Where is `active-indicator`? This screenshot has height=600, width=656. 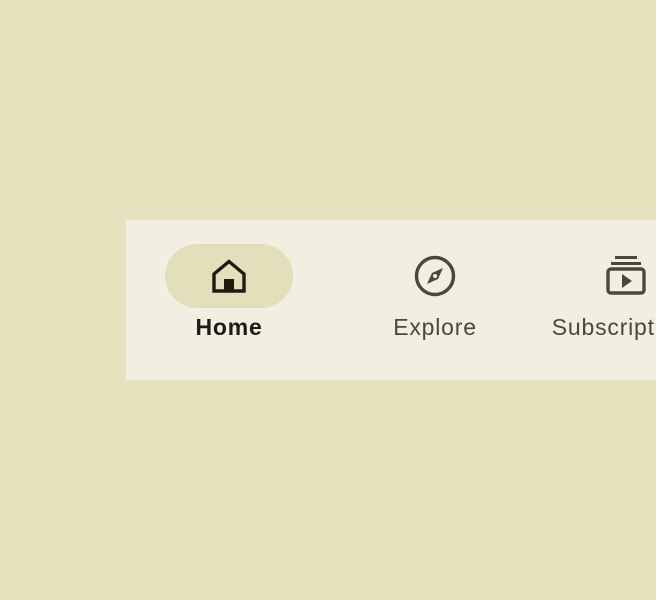 active-indicator is located at coordinates (229, 276).